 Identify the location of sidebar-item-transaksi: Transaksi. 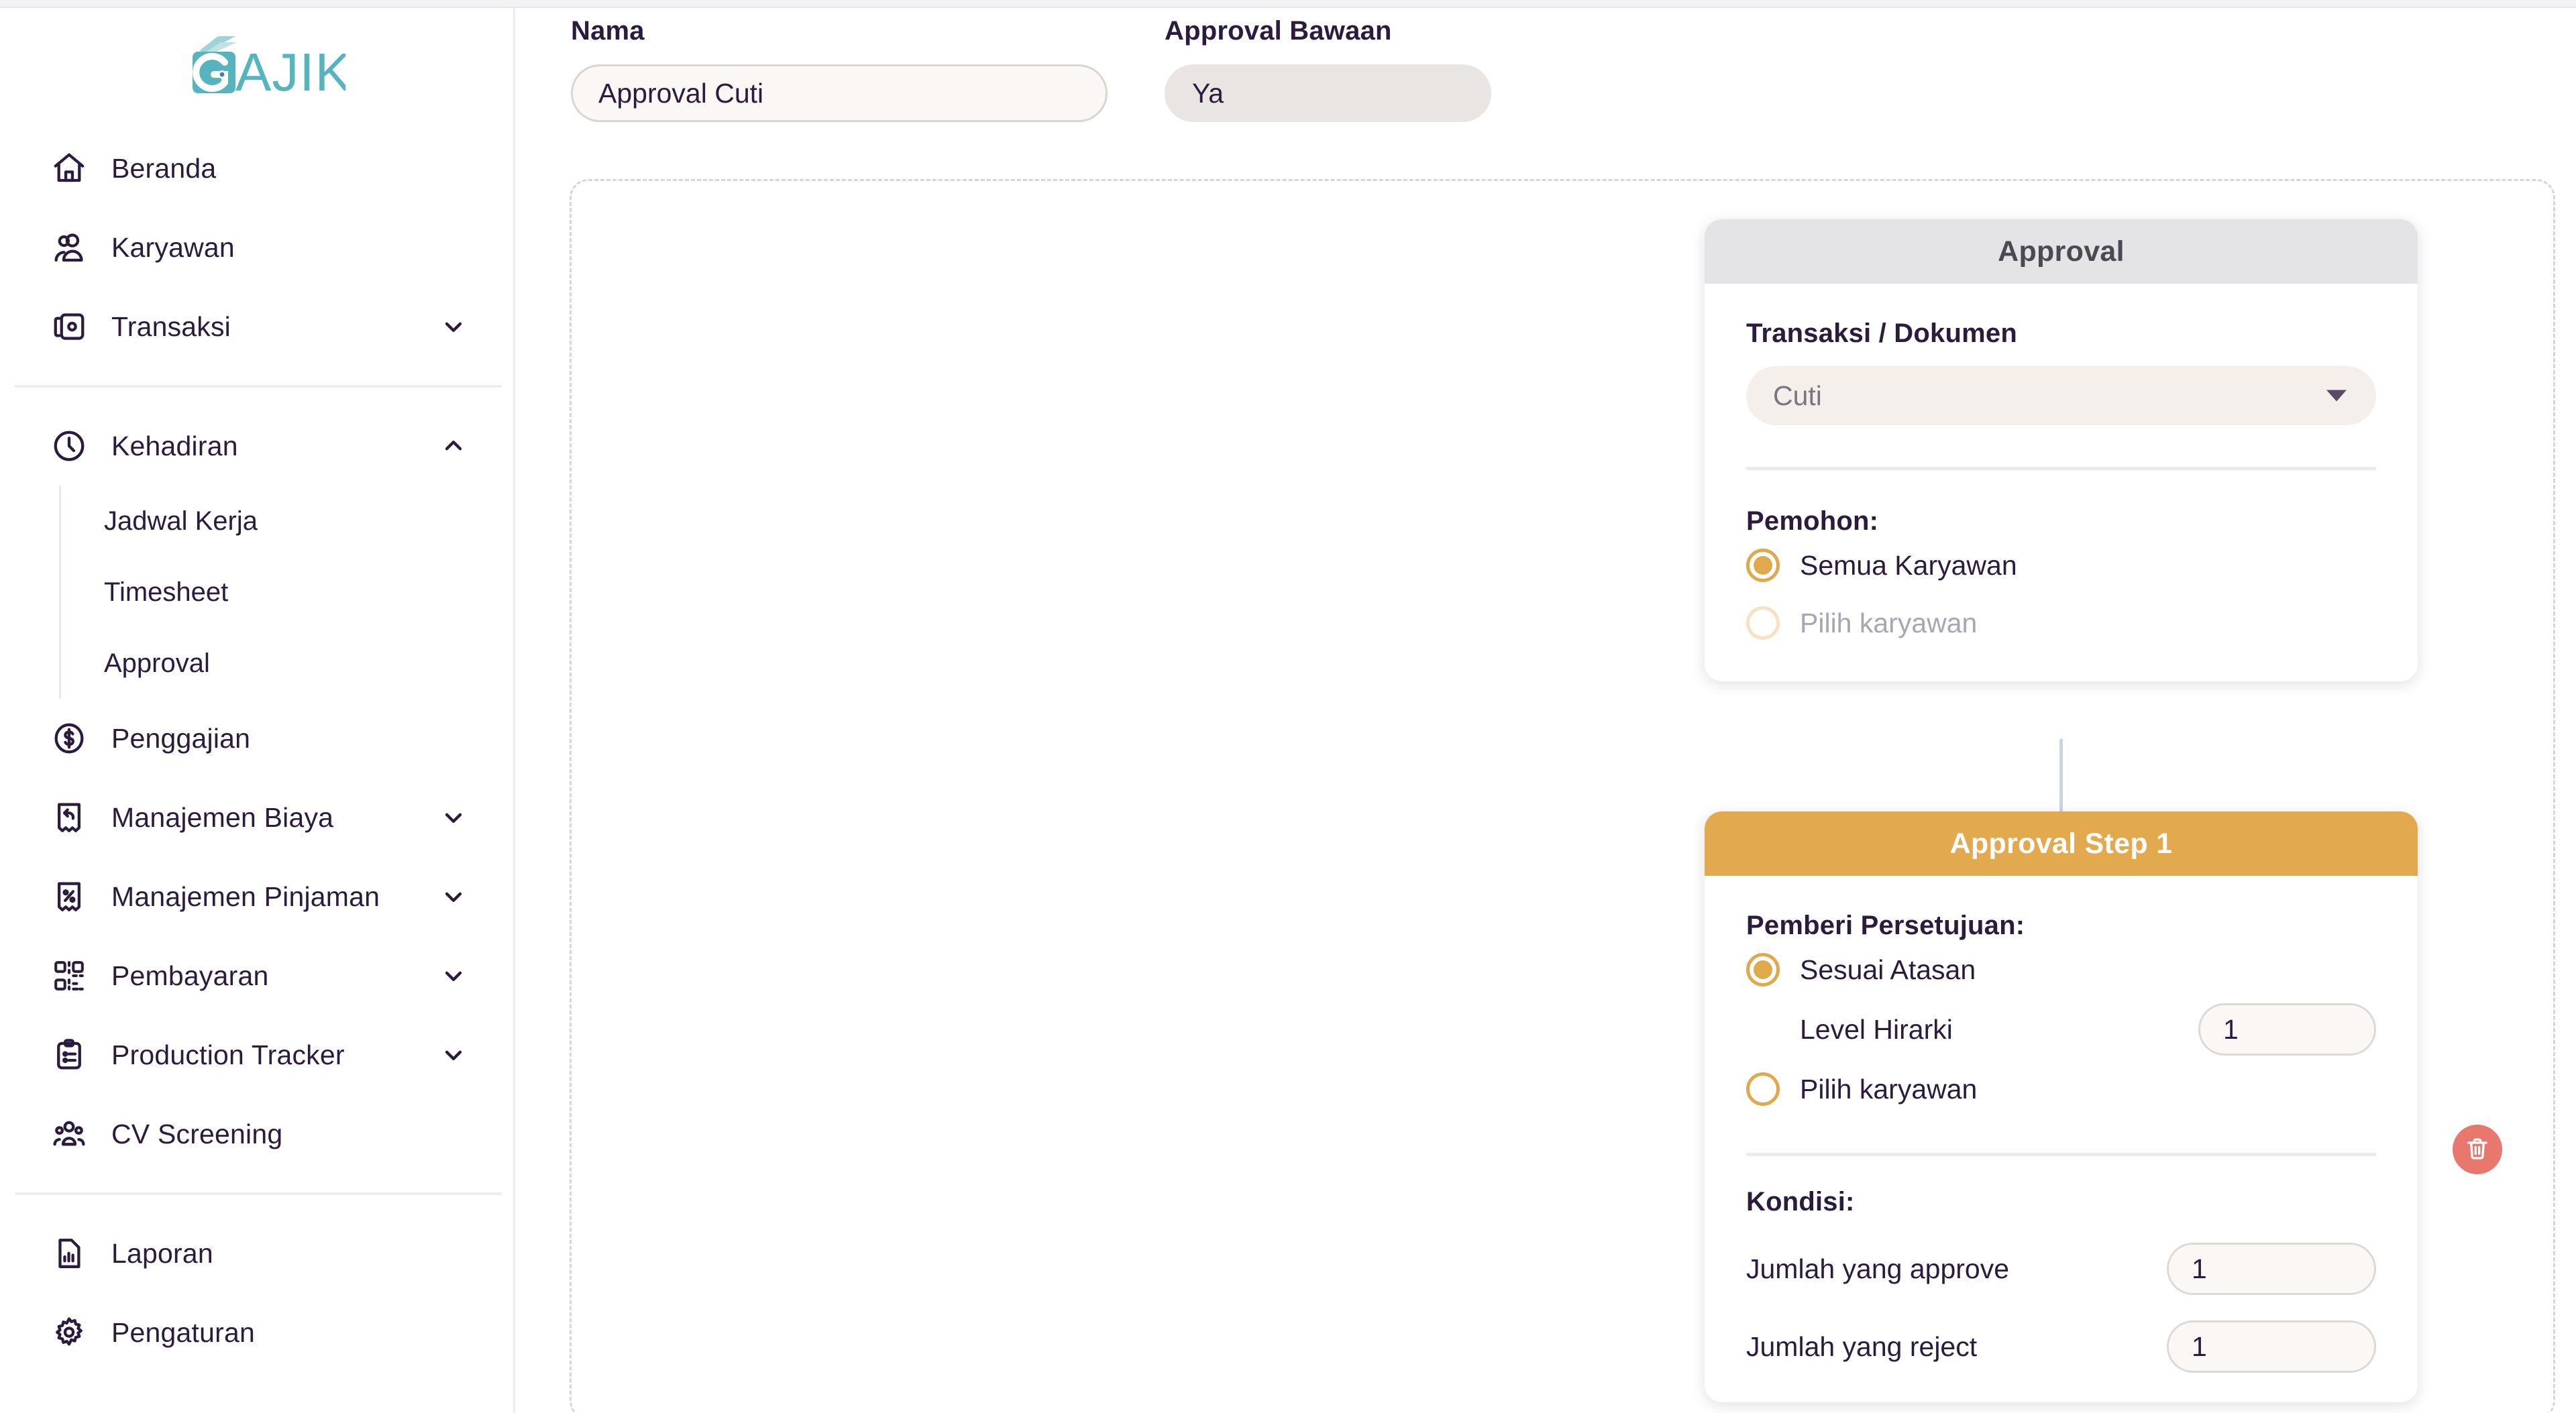
(256, 326).